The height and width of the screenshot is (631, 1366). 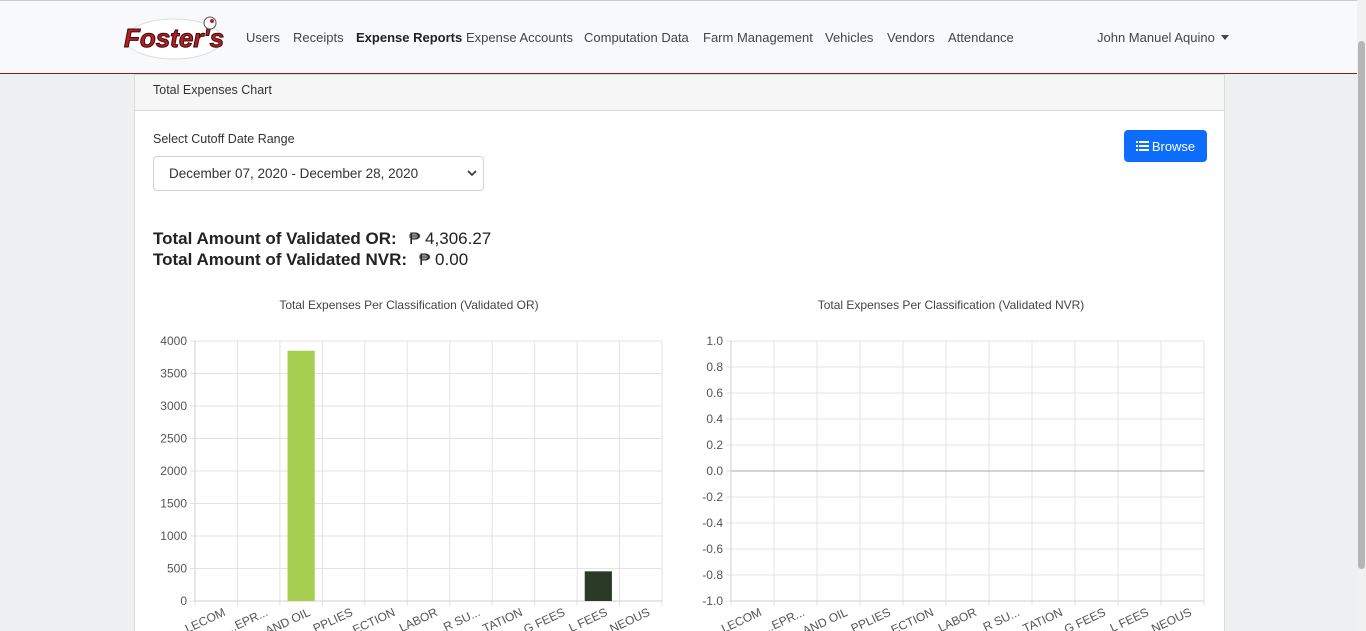 I want to click on y-tick-label: 1500, so click(x=173, y=504).